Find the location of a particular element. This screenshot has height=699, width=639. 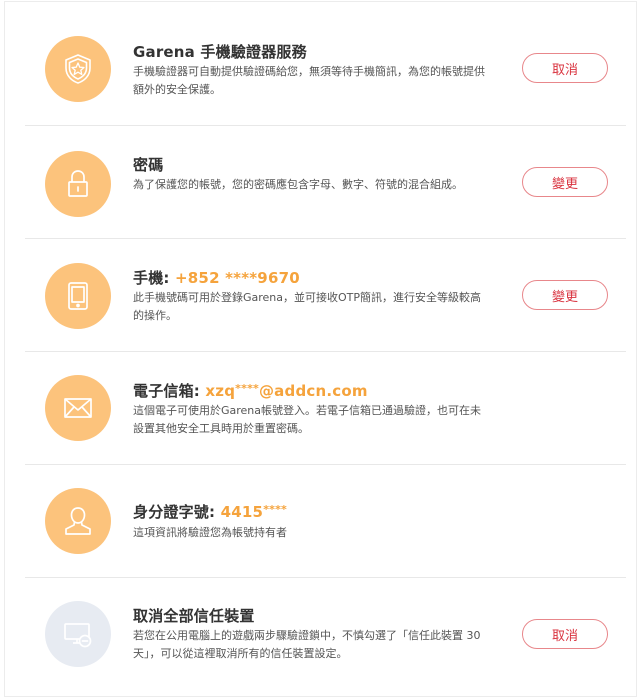

cancel-trusted-devices-button: 取消 is located at coordinates (565, 634).